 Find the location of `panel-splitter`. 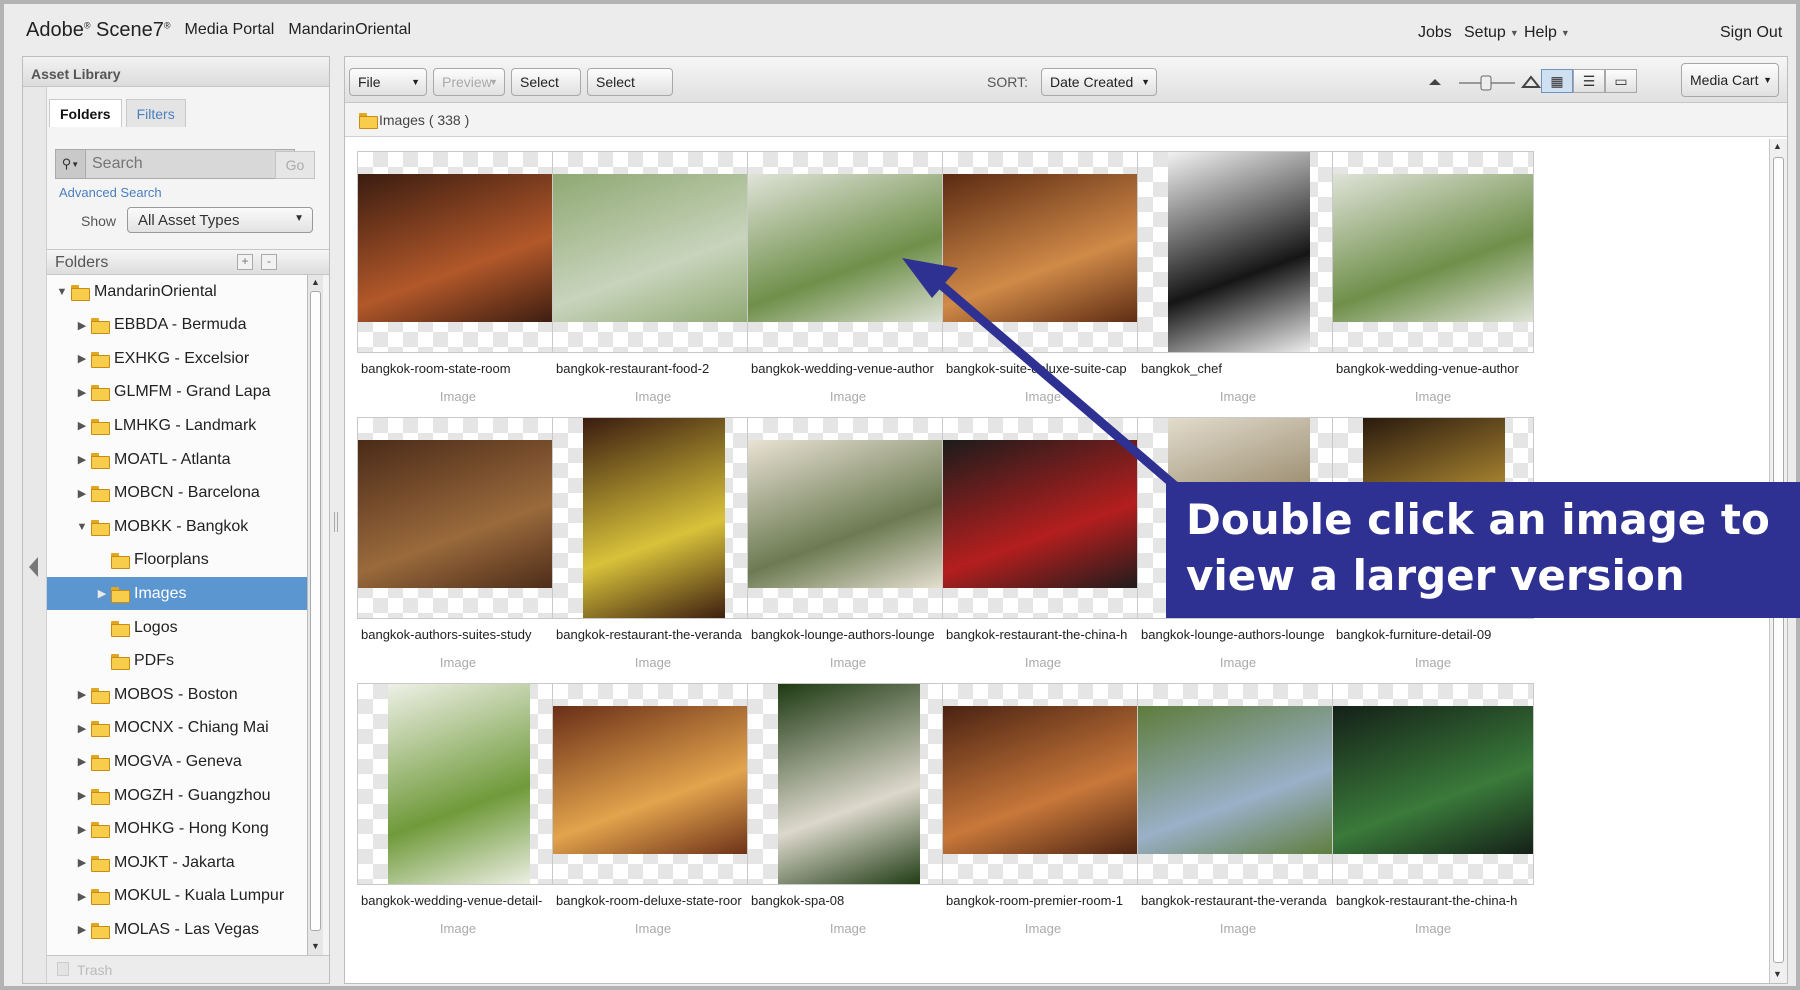

panel-splitter is located at coordinates (336, 522).